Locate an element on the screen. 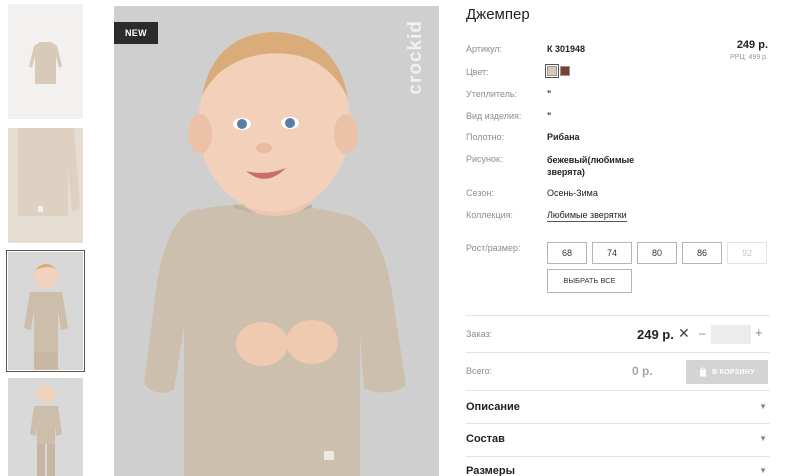  product-title: Джемпер is located at coordinates (498, 14).